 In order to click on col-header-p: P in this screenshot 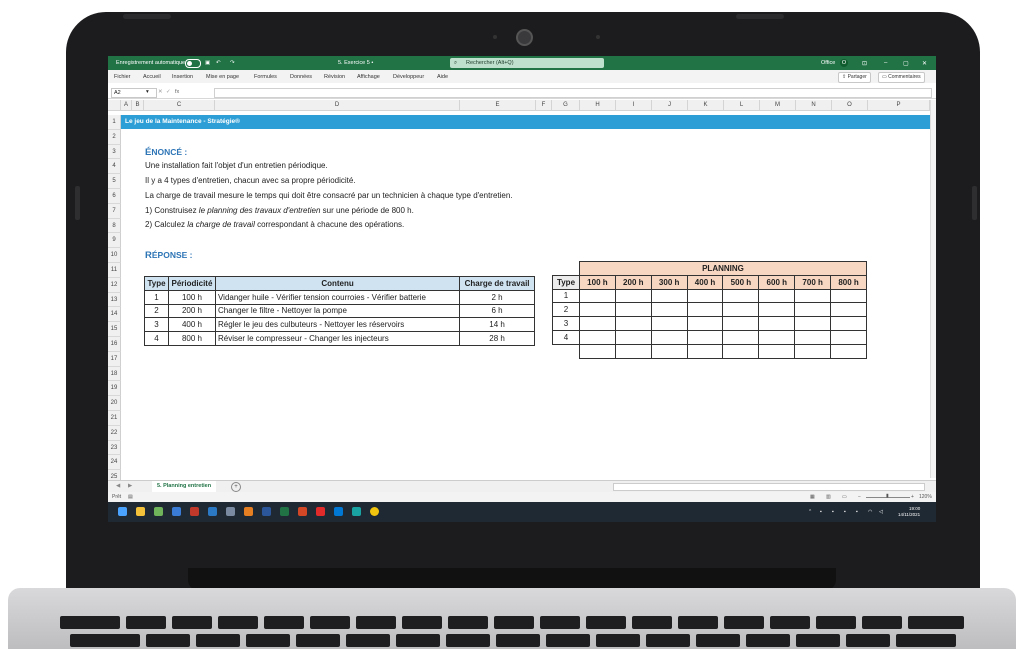, I will do `click(899, 105)`.